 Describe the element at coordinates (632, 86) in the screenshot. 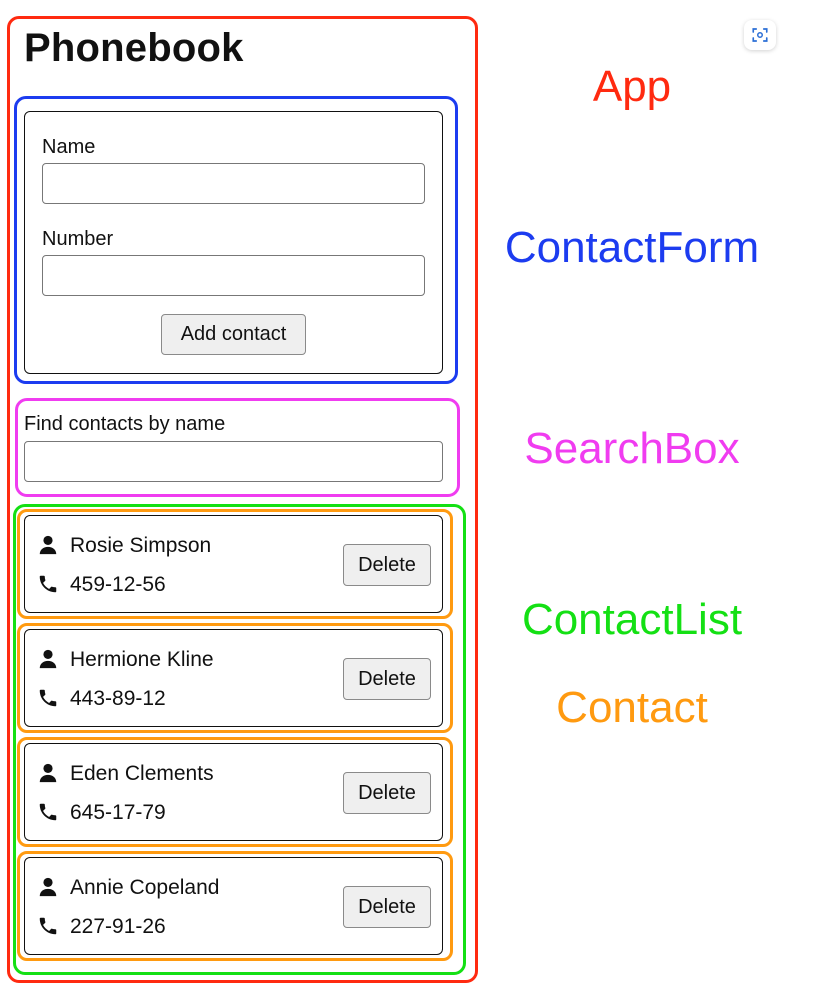

I see `app-annotation: App` at that location.